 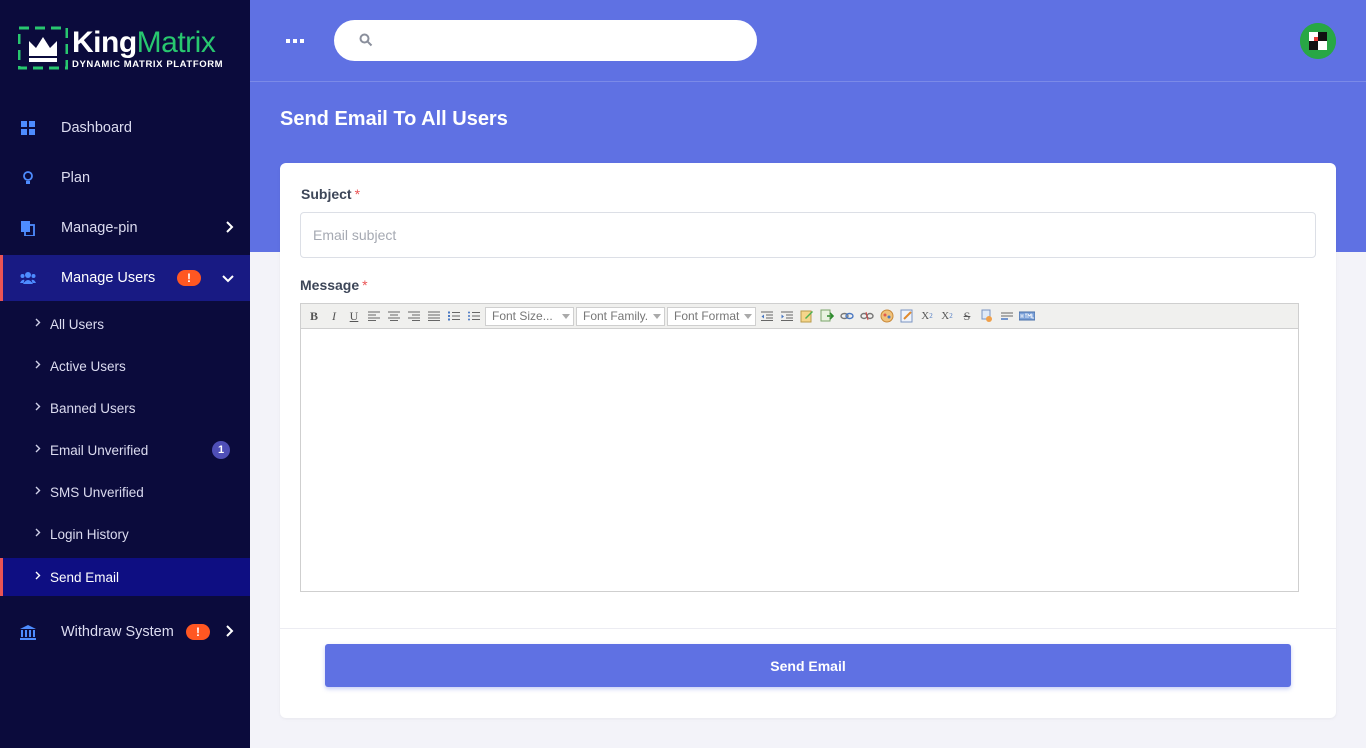 I want to click on count-badge: 1, so click(x=221, y=450).